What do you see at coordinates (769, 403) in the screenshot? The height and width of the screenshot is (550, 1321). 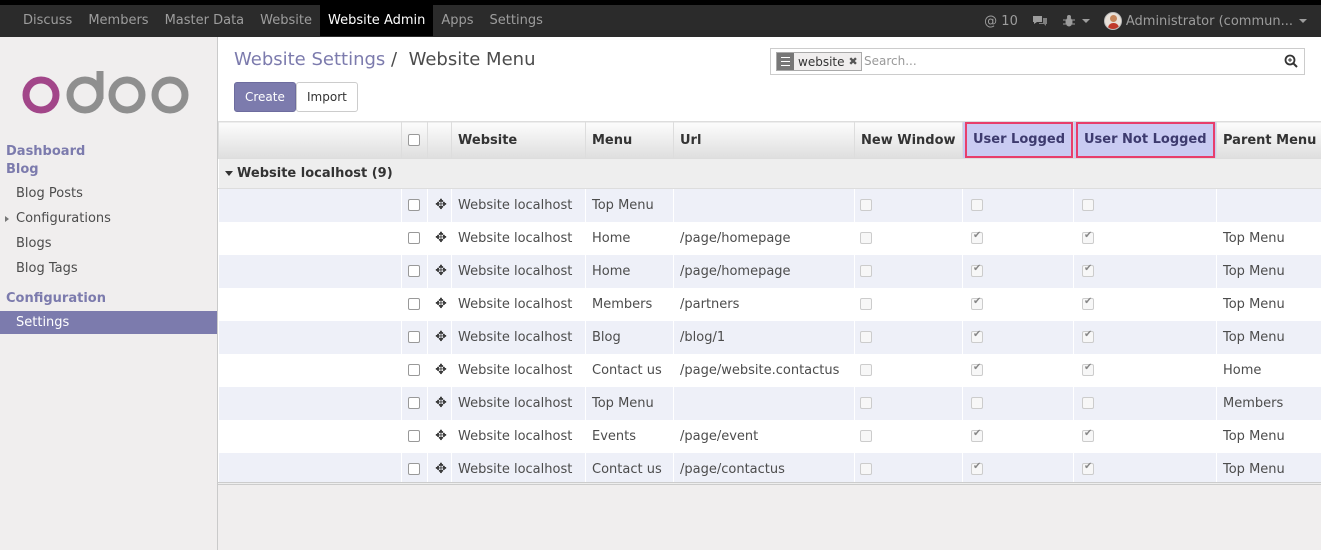 I see `table-row: ✥ Website localhost Top Menu Members` at bounding box center [769, 403].